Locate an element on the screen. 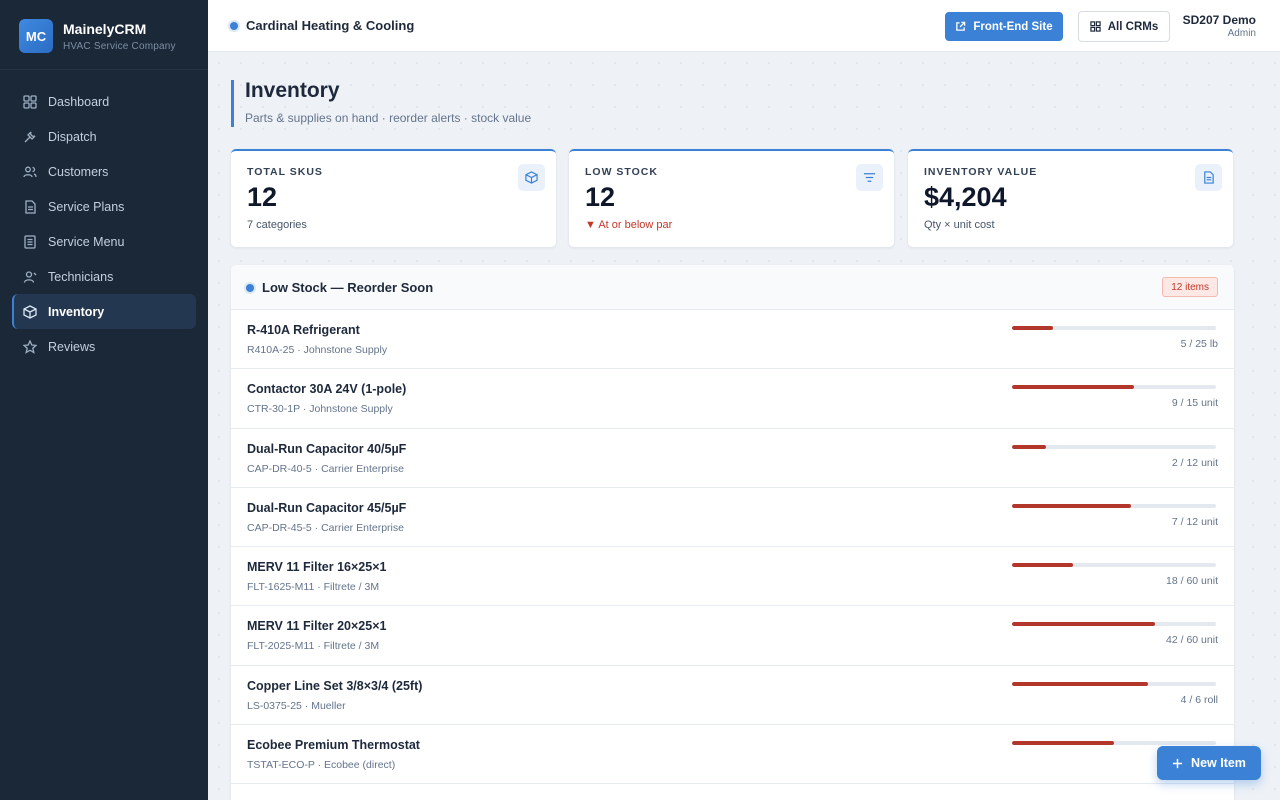 The height and width of the screenshot is (800, 1280). panel-header: Low Stock — Reorder Soon 12 items is located at coordinates (732, 287).